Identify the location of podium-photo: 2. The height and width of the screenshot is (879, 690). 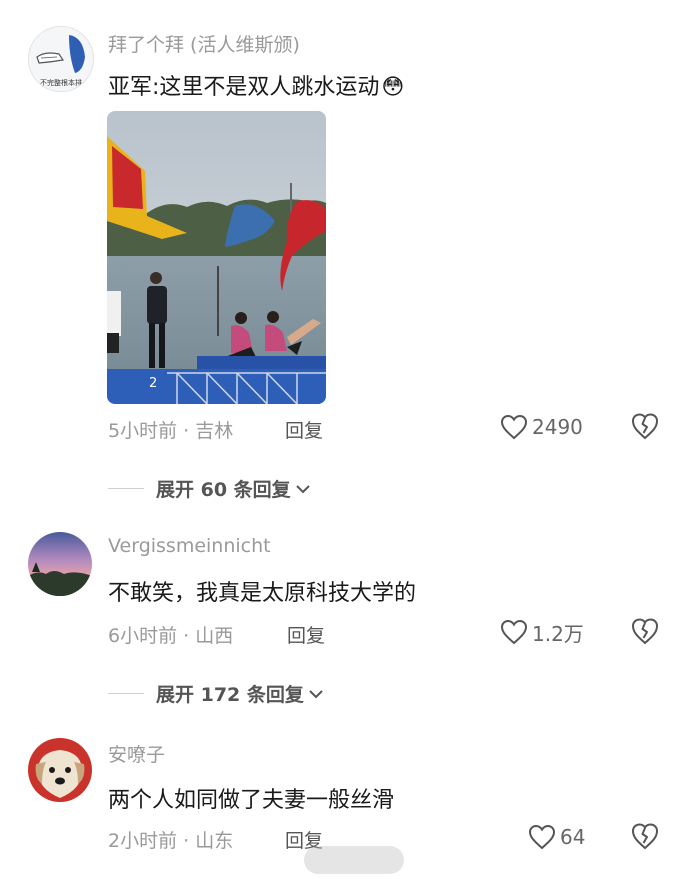
(216, 257).